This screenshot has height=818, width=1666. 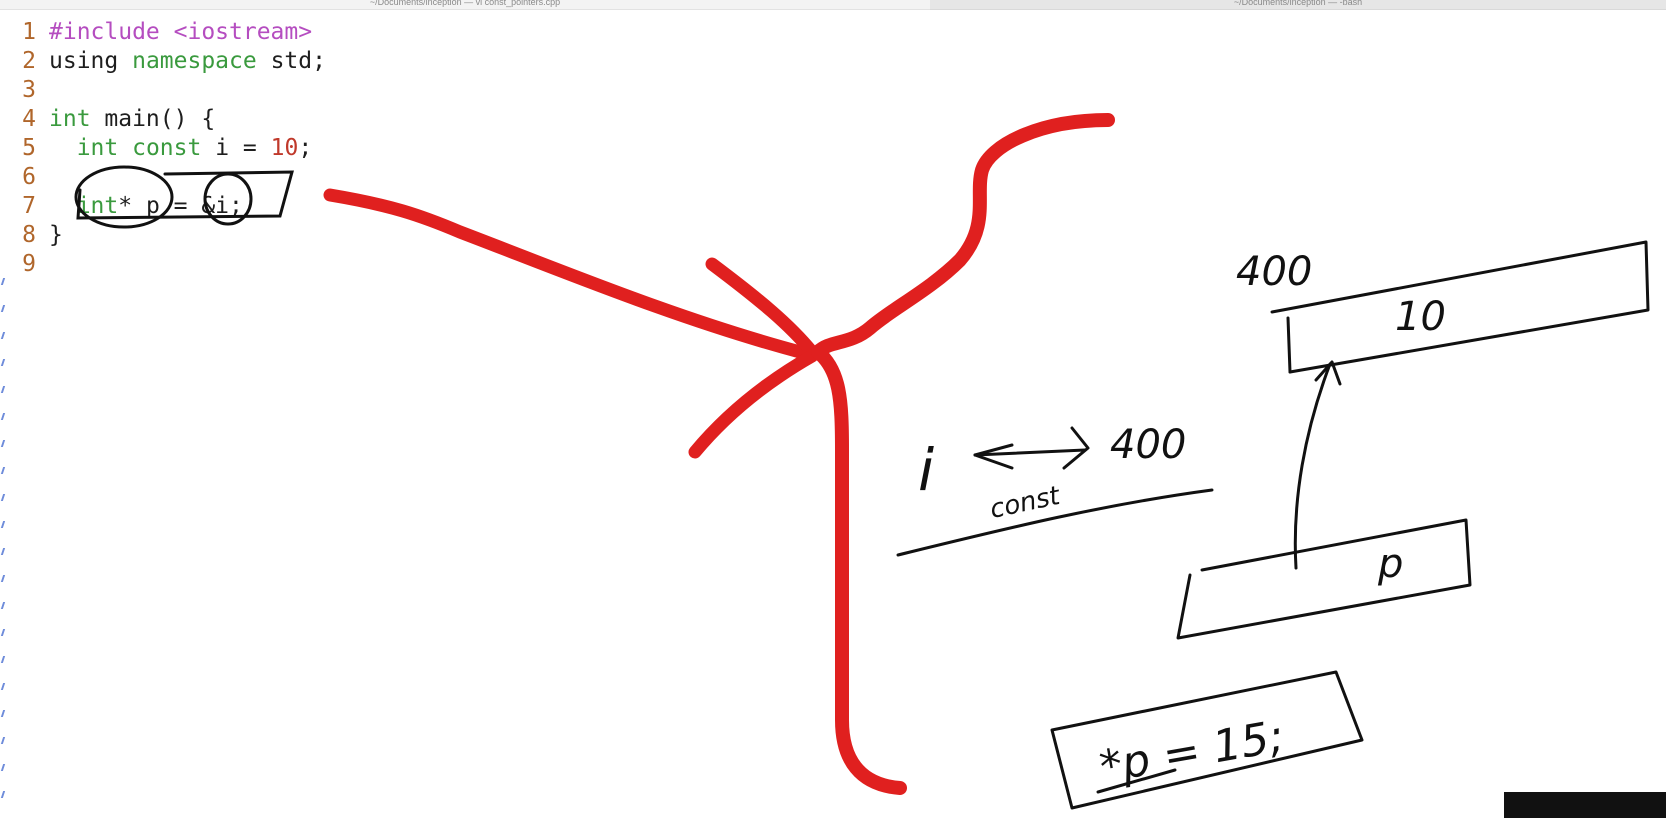 I want to click on line-source: #include <iostream>, so click(x=174, y=32).